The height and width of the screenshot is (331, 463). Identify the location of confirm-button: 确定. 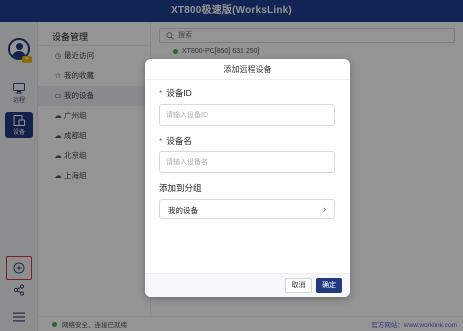
(329, 285).